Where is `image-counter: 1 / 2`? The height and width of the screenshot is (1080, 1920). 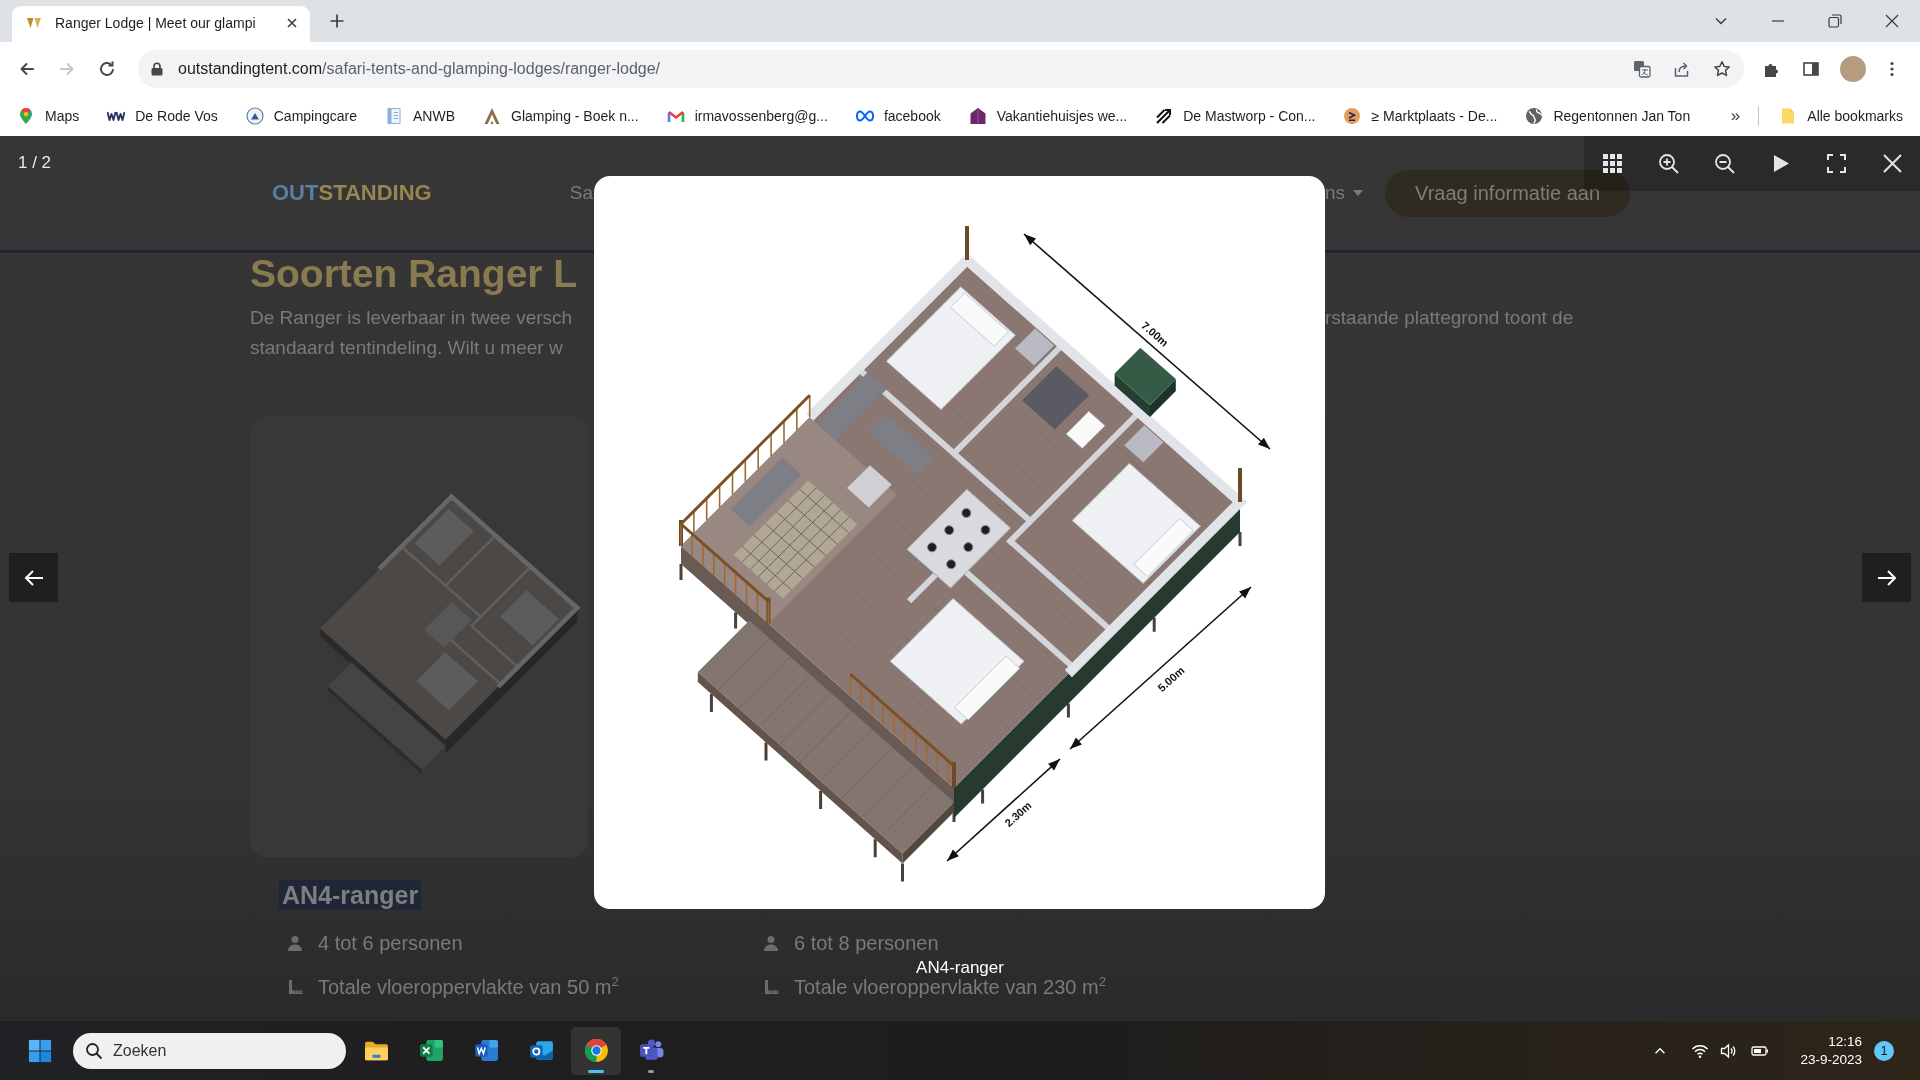
image-counter: 1 / 2 is located at coordinates (35, 163).